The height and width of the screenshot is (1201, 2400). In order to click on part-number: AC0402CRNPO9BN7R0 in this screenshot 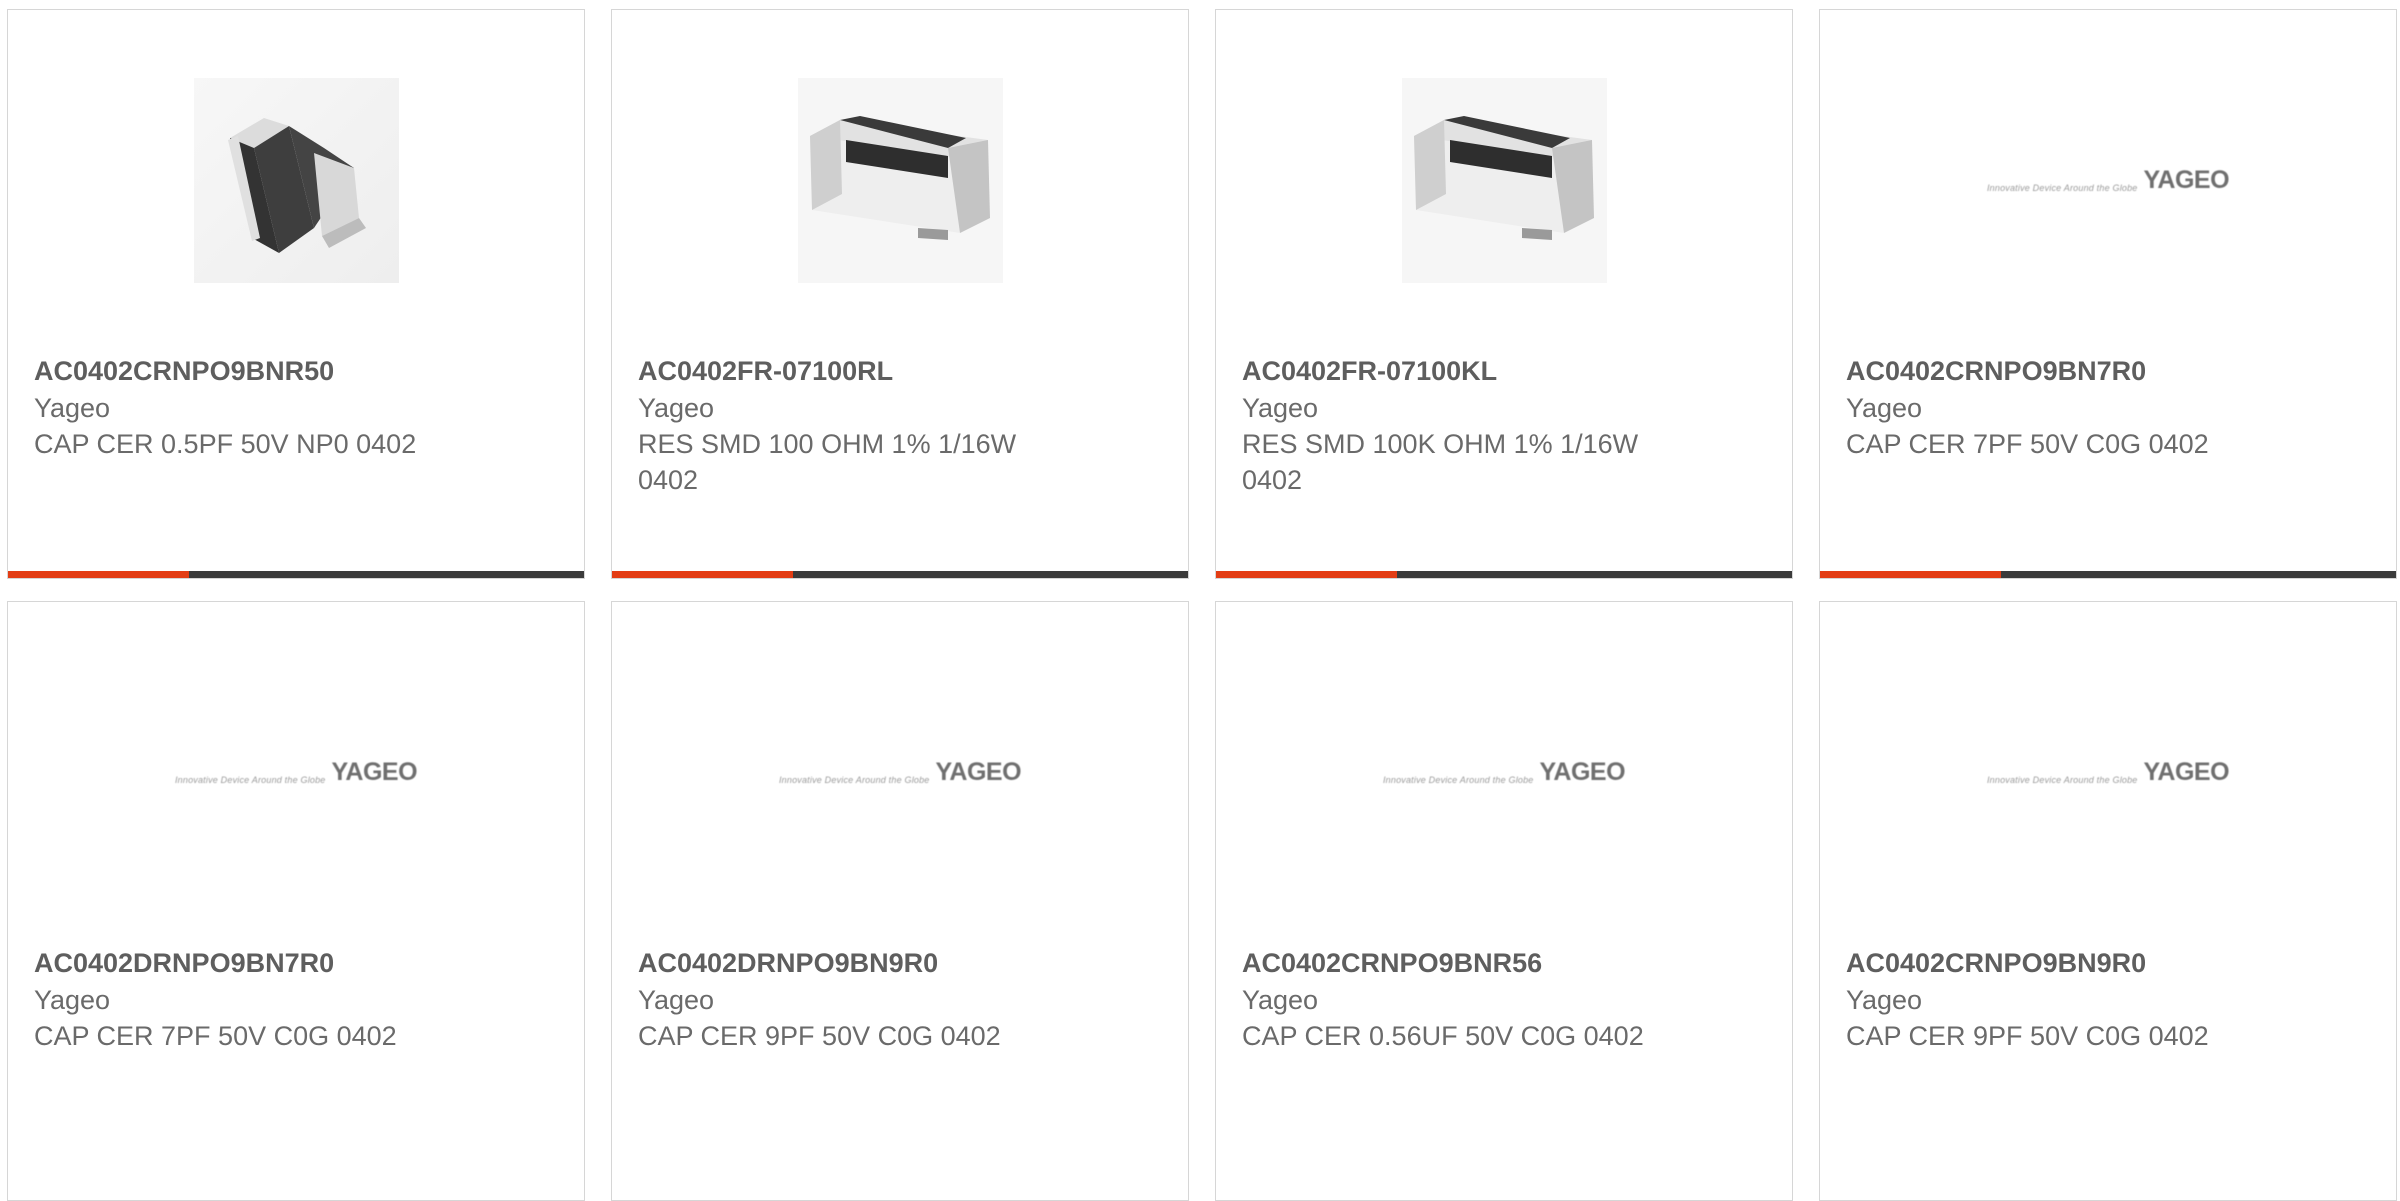, I will do `click(2056, 371)`.